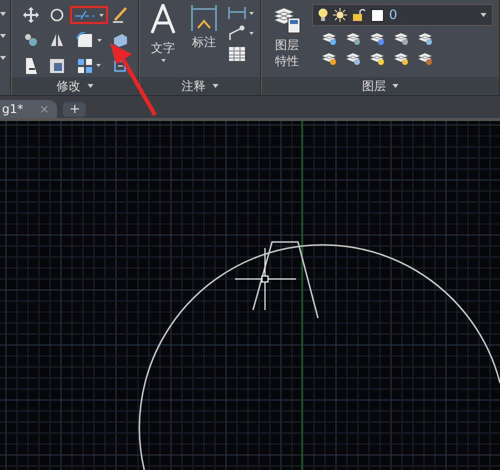 The width and height of the screenshot is (500, 470). I want to click on panel-title: 修改, so click(68, 86).